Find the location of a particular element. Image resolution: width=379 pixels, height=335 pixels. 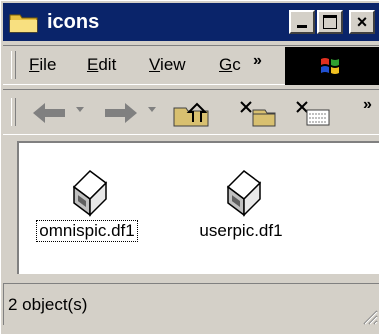

menu-view: View is located at coordinates (167, 65).